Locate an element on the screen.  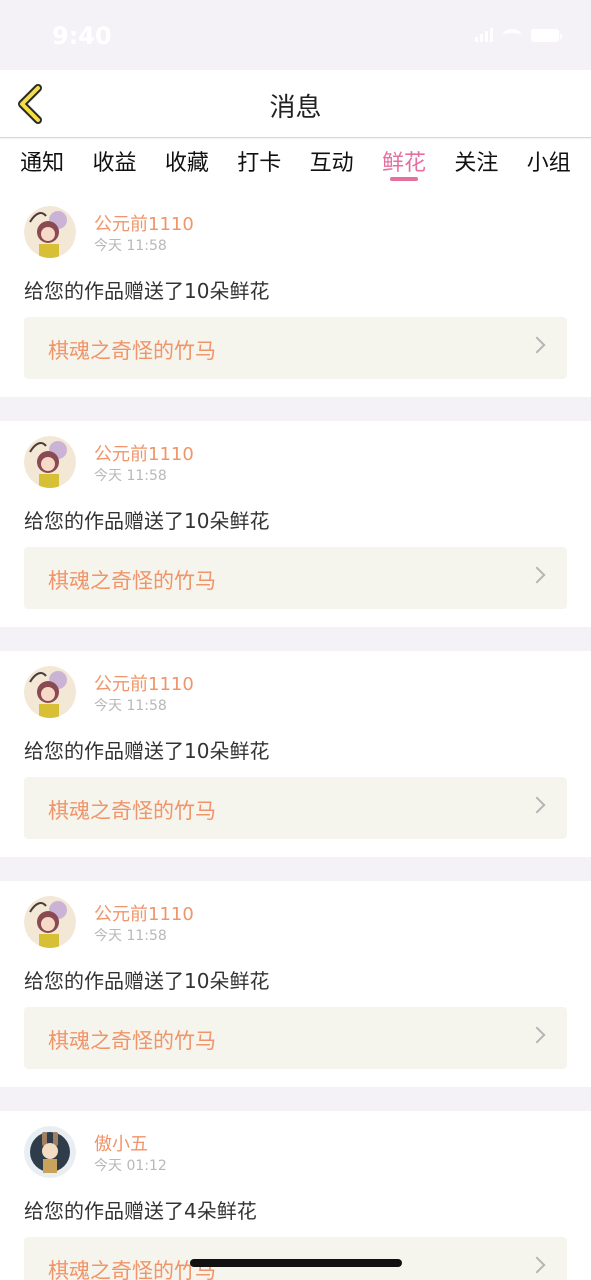
tab-interaction: 互动 is located at coordinates (332, 165).